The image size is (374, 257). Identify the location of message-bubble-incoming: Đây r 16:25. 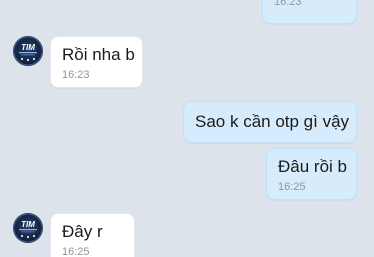
(92, 235).